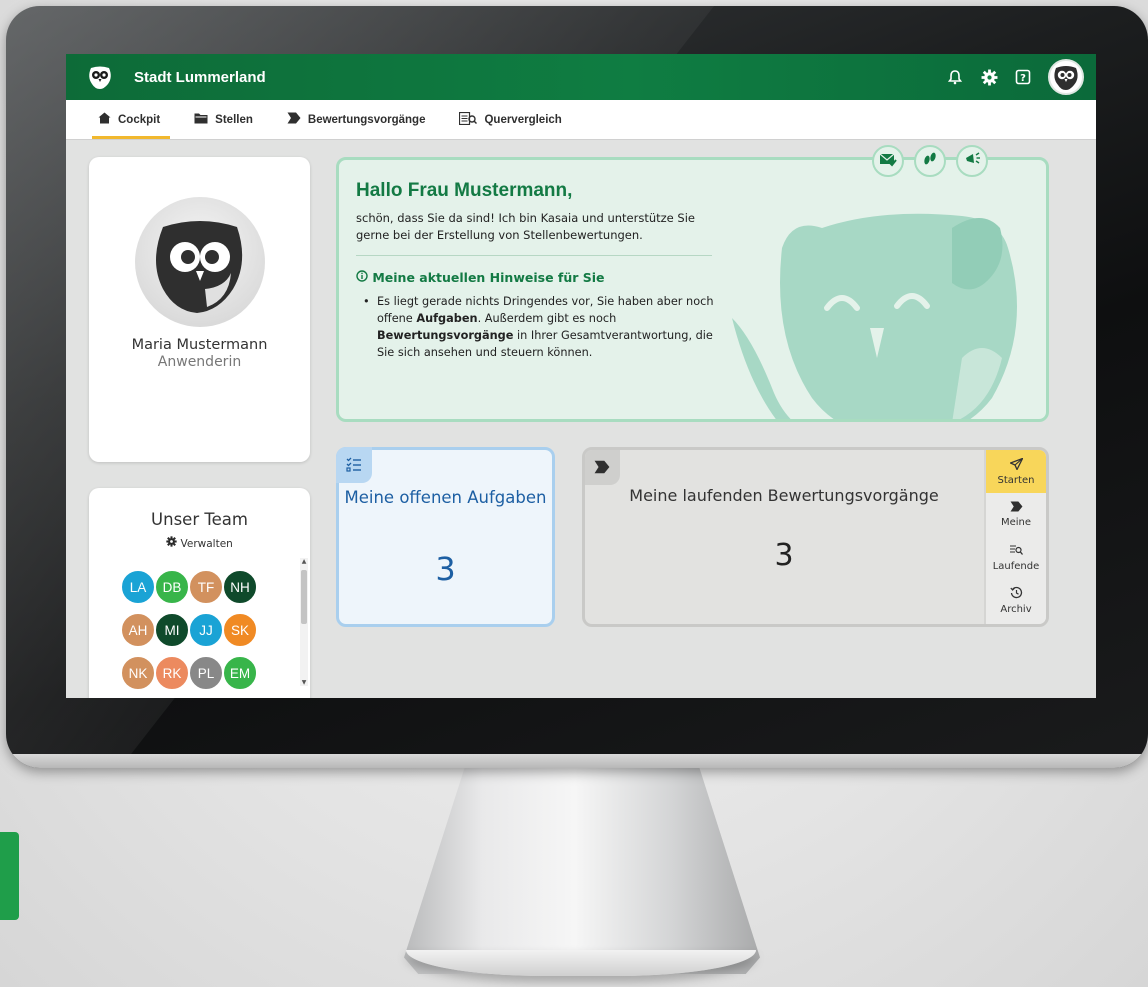 This screenshot has width=1148, height=987. I want to click on mail-check-icon, so click(888, 161).